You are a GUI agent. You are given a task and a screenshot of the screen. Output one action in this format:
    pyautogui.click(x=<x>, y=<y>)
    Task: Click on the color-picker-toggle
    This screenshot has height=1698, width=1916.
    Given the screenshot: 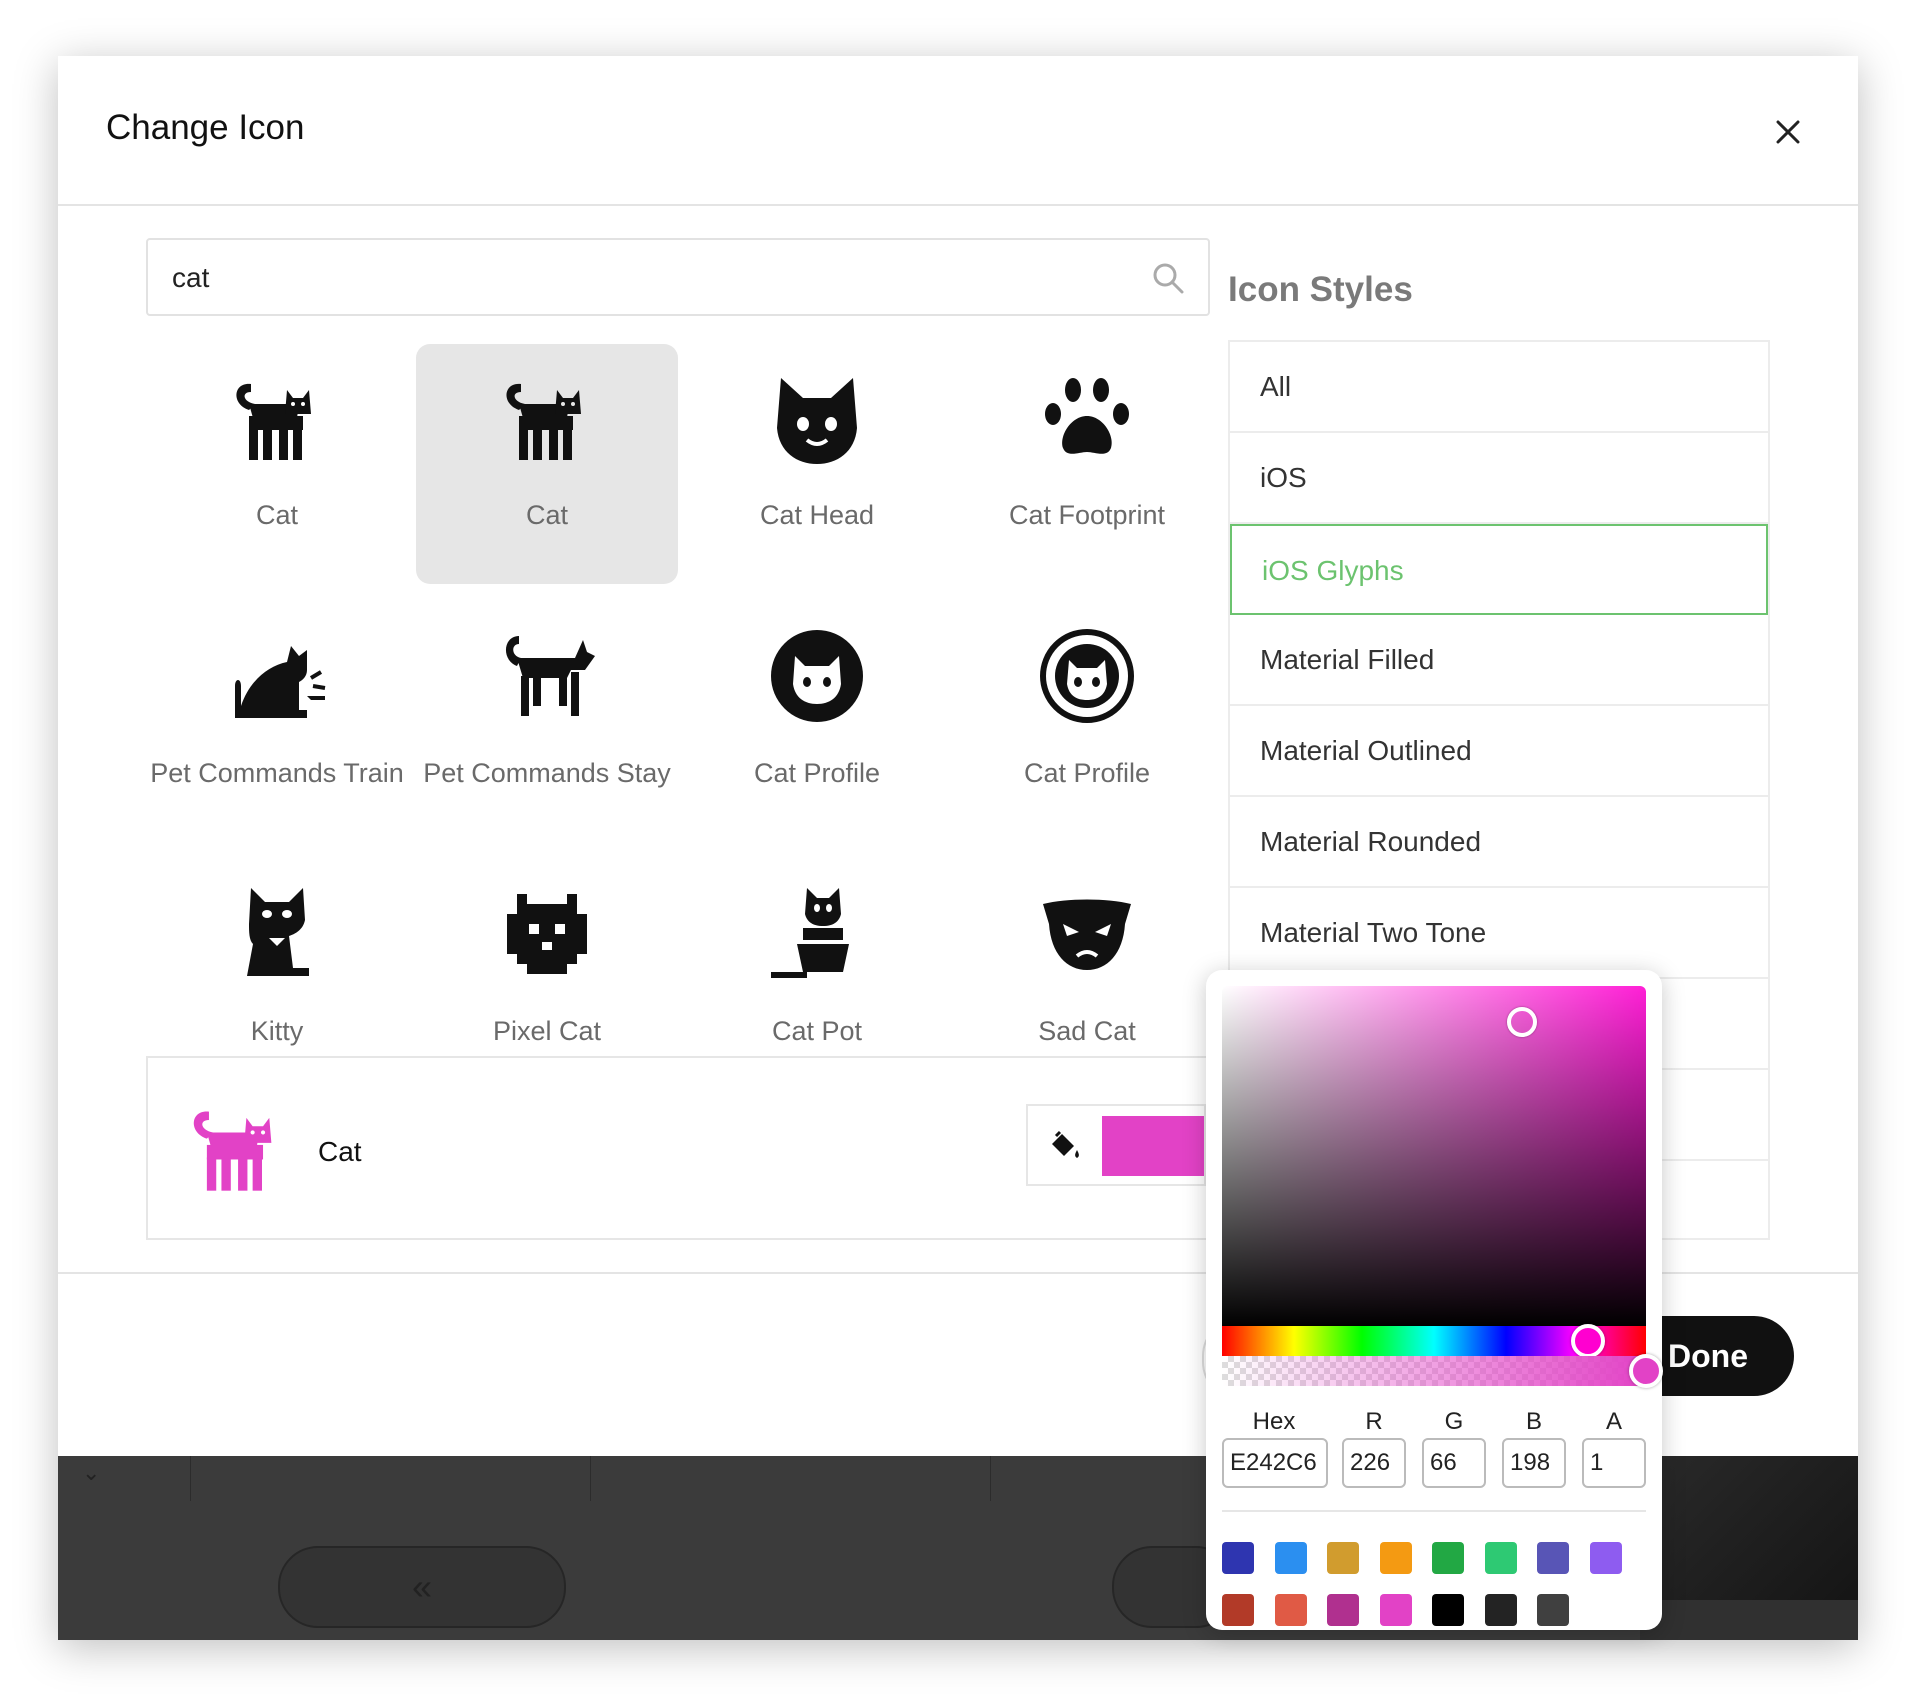 What is the action you would take?
    pyautogui.click(x=1116, y=1145)
    